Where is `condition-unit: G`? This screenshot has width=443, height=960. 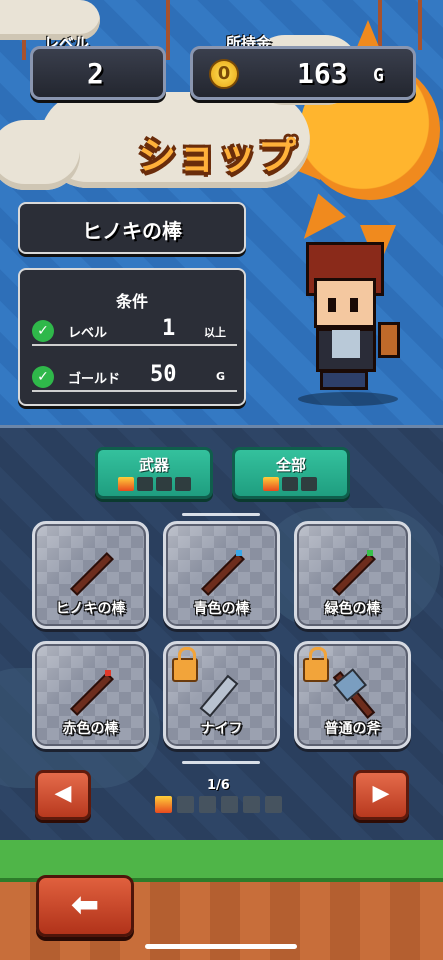 condition-unit: G is located at coordinates (221, 376).